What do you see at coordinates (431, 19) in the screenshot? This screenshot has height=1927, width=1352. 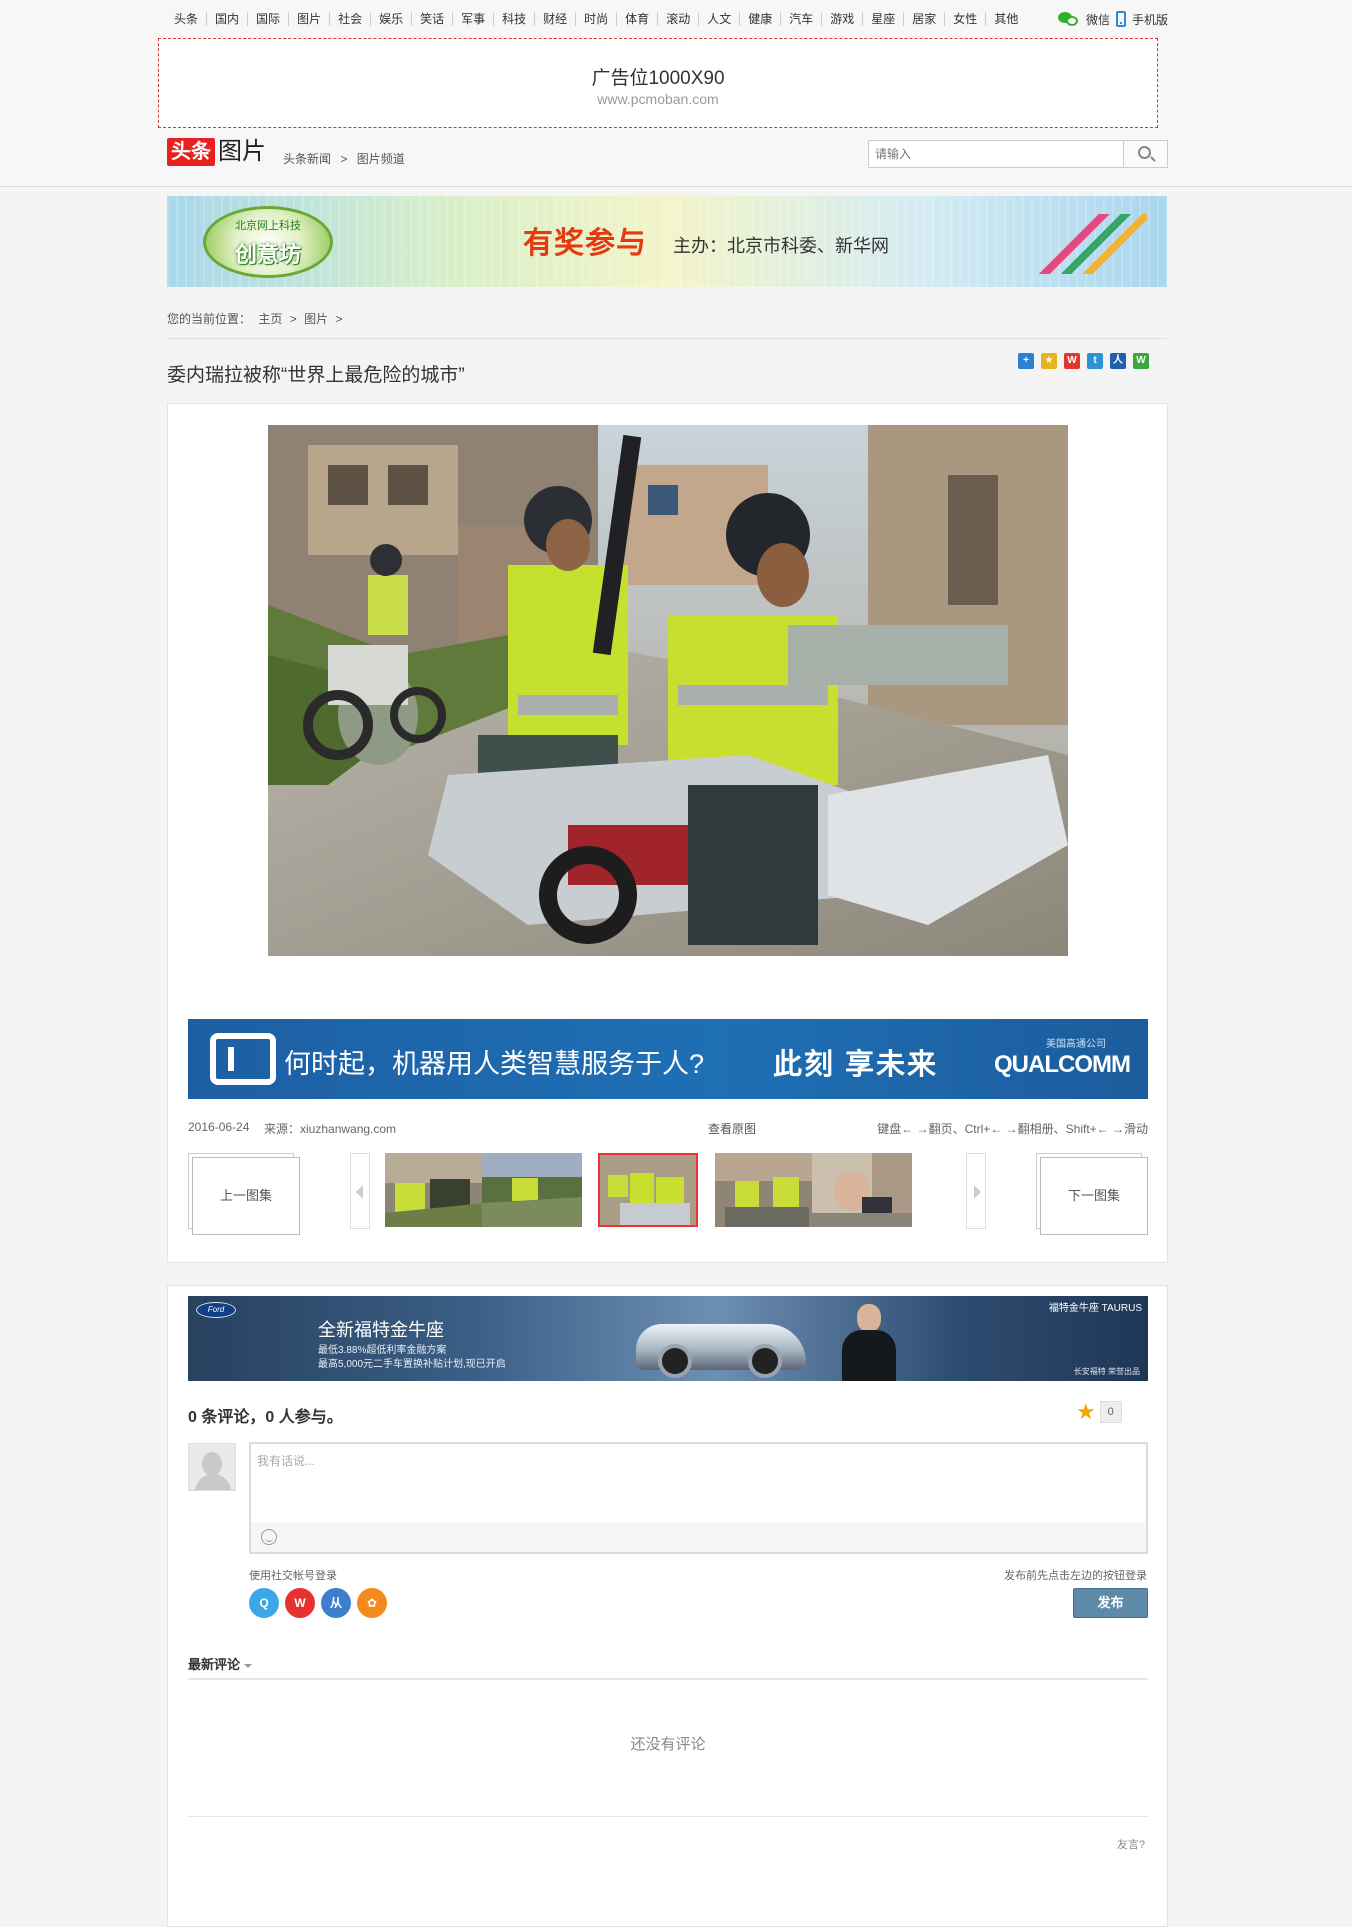 I see `nav-item: 笑话` at bounding box center [431, 19].